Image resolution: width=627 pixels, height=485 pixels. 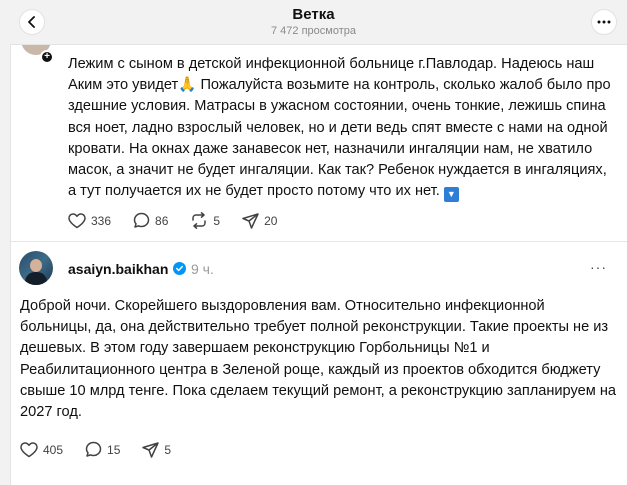 What do you see at coordinates (179, 268) in the screenshot?
I see `verified-badge-icon` at bounding box center [179, 268].